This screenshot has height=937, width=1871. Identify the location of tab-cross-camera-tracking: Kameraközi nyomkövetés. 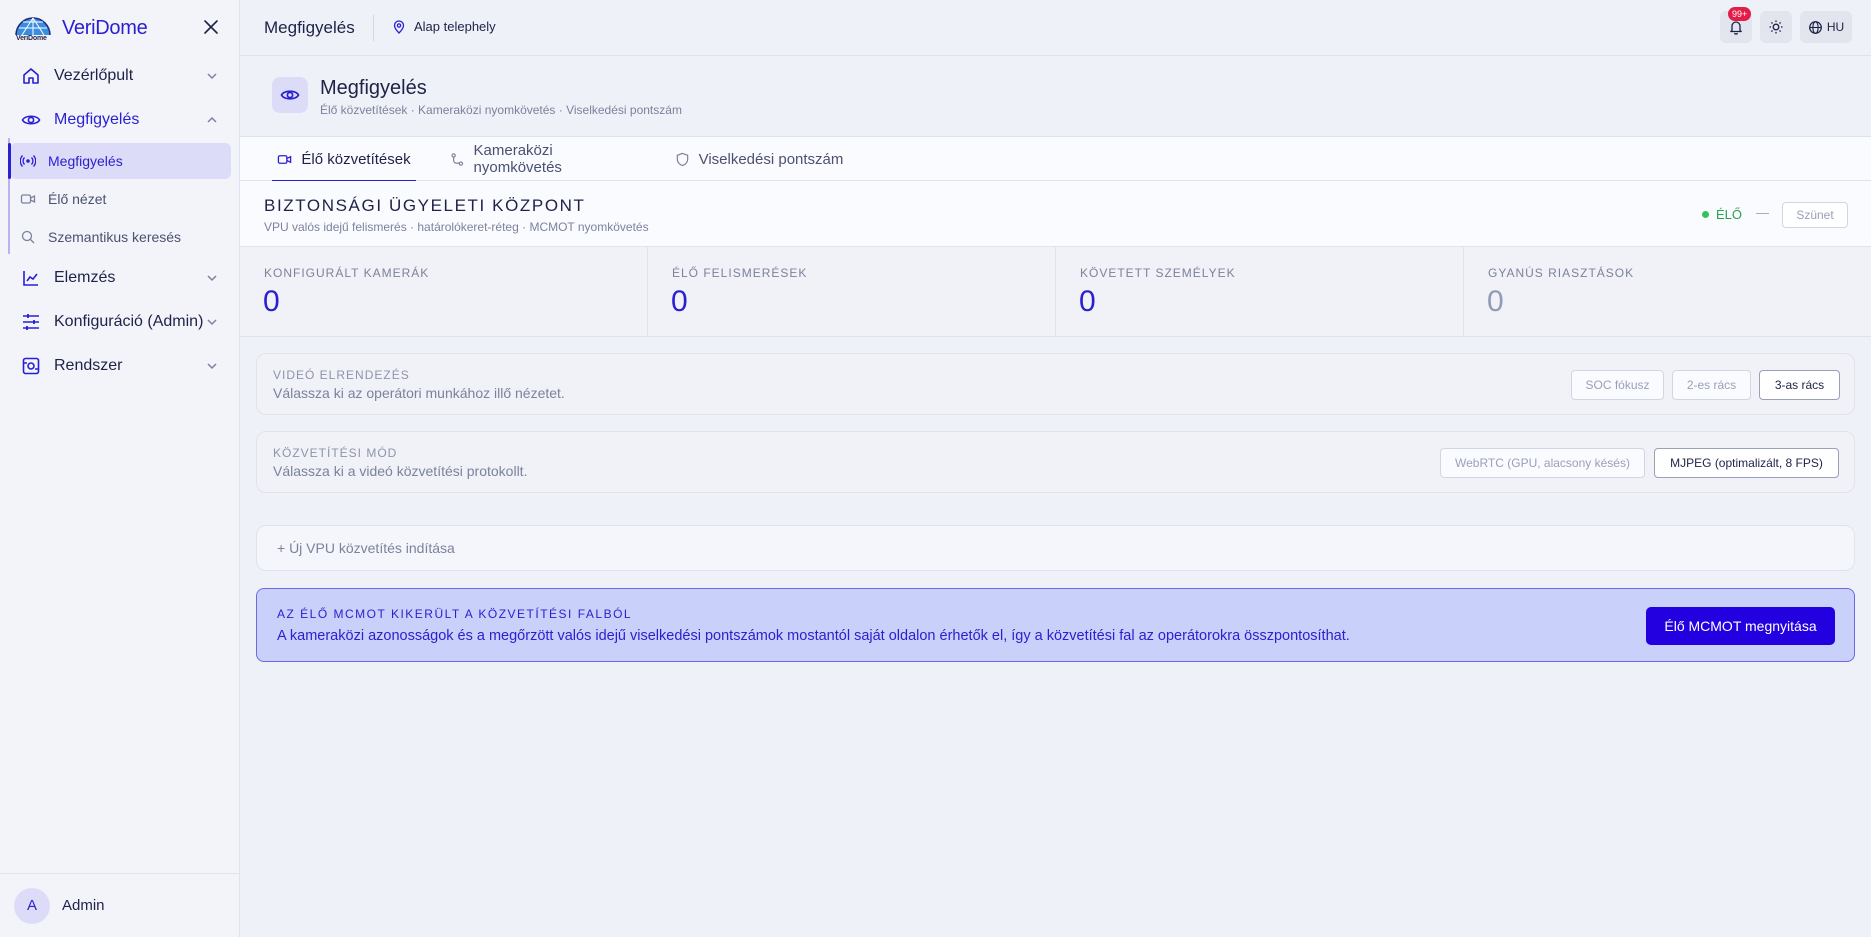
(545, 159).